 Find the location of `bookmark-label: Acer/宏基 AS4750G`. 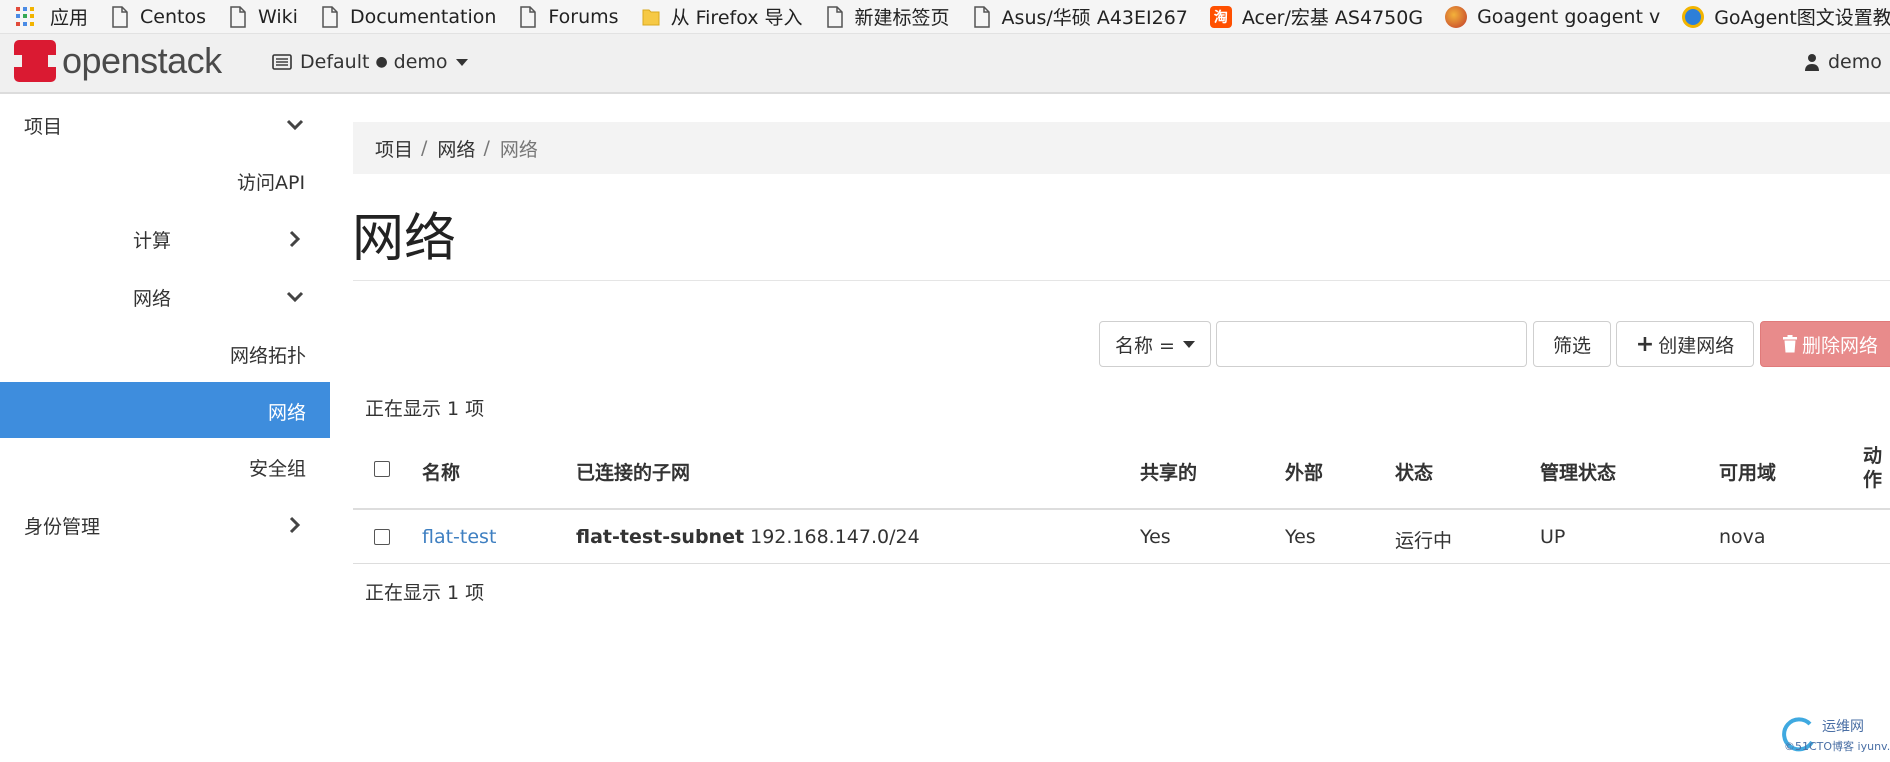

bookmark-label: Acer/宏基 AS4750G is located at coordinates (1332, 18).